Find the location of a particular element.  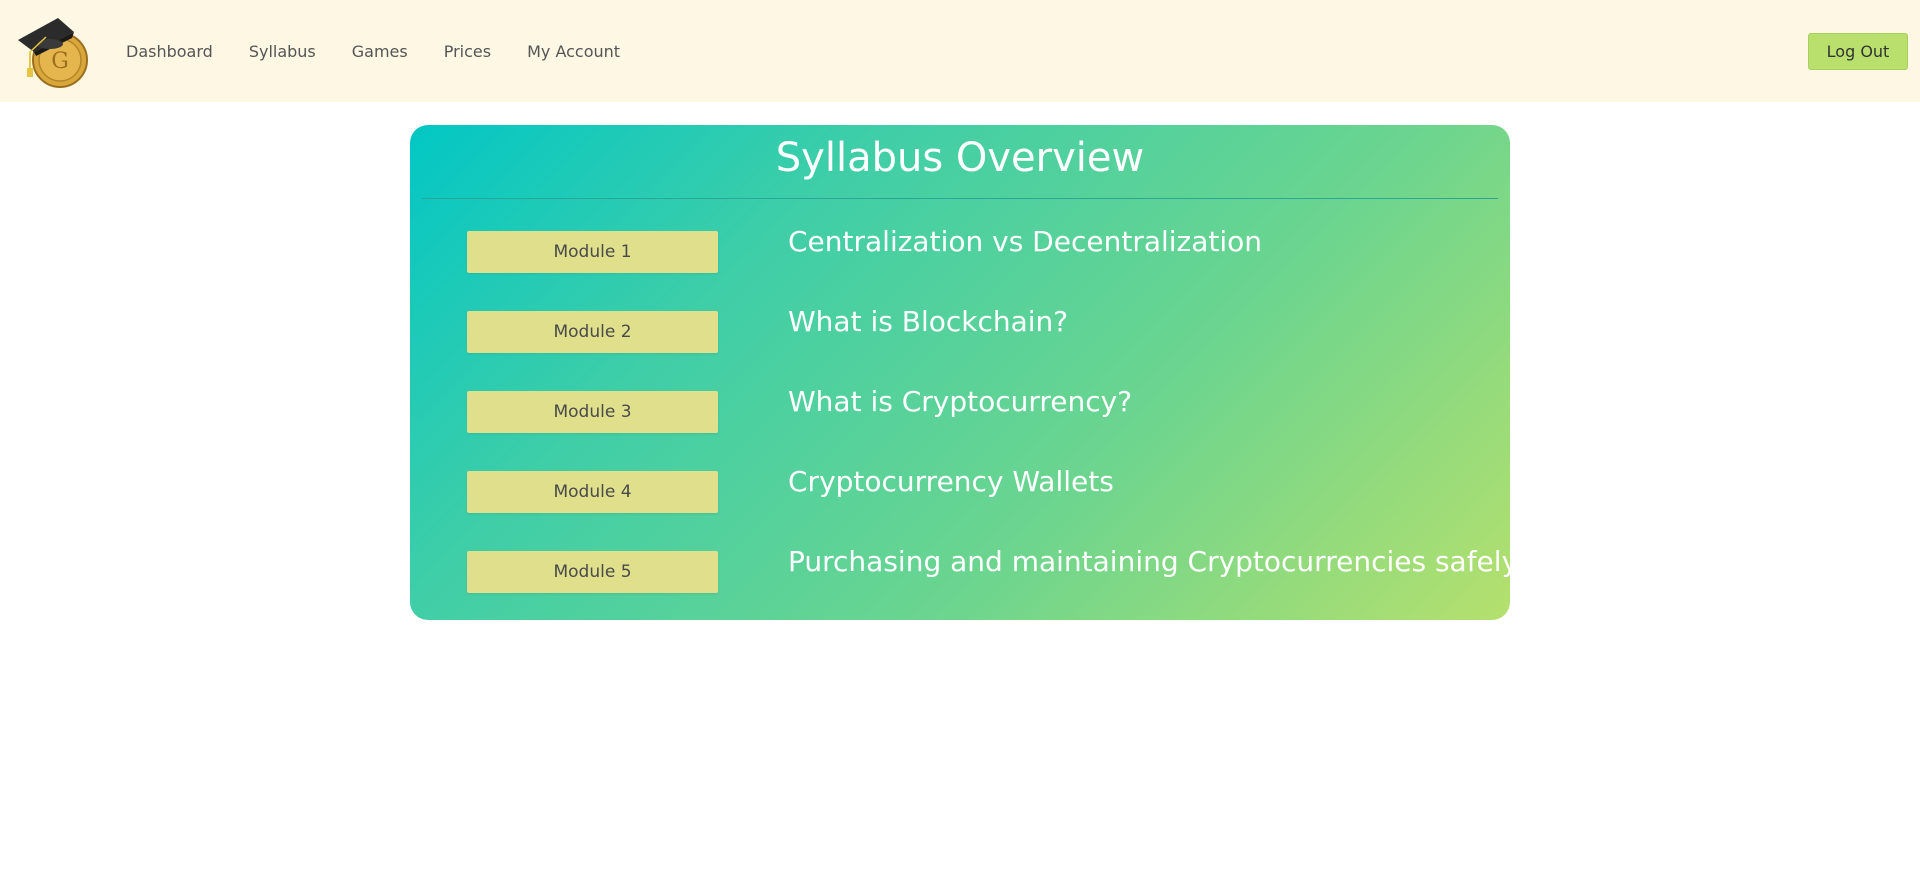

module-2-button: Module 2 is located at coordinates (592, 332).